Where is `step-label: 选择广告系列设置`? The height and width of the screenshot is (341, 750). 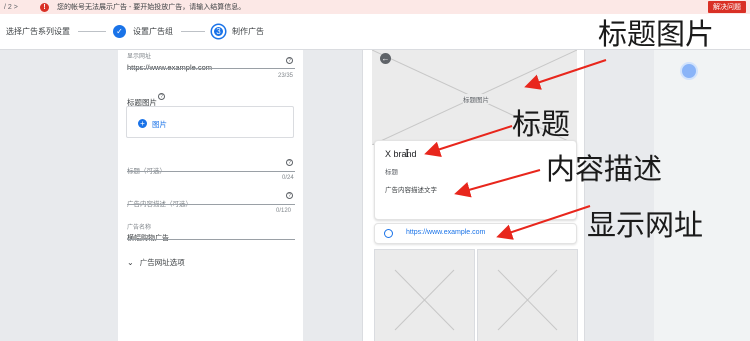 step-label: 选择广告系列设置 is located at coordinates (38, 31).